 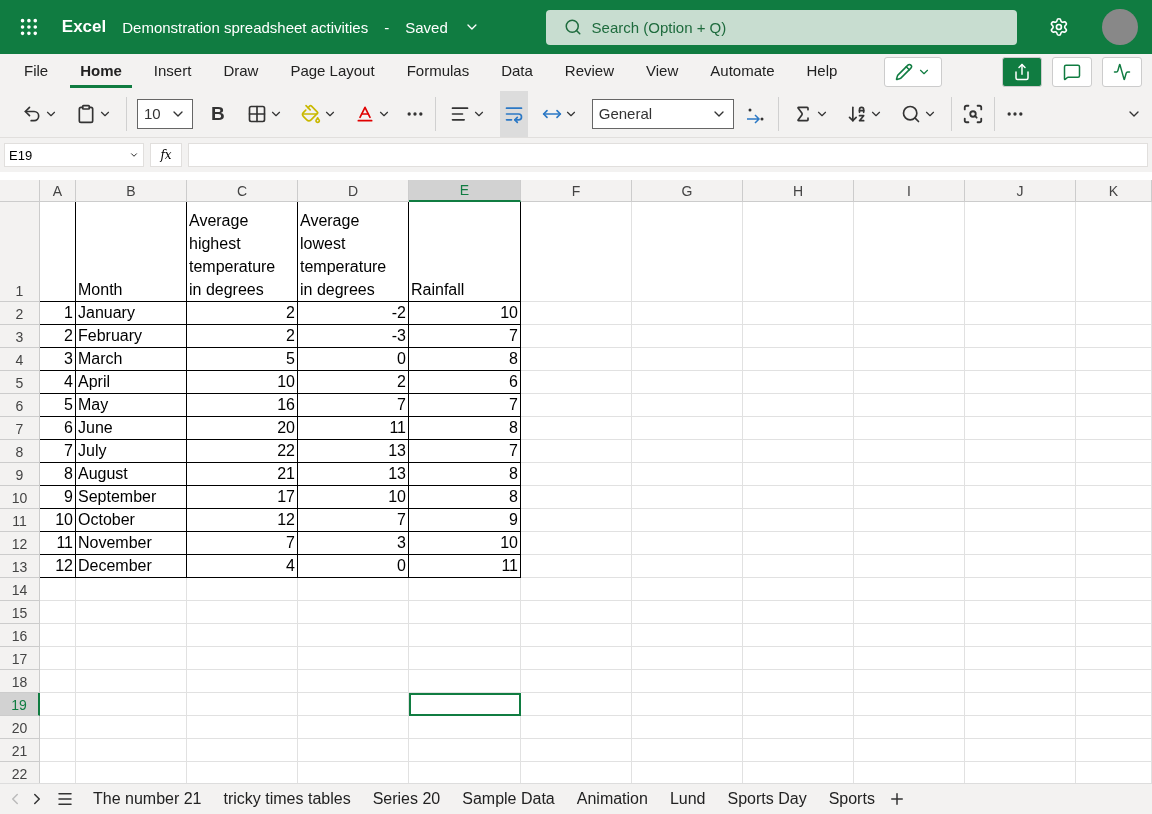 I want to click on row-header: 5, so click(x=20, y=382).